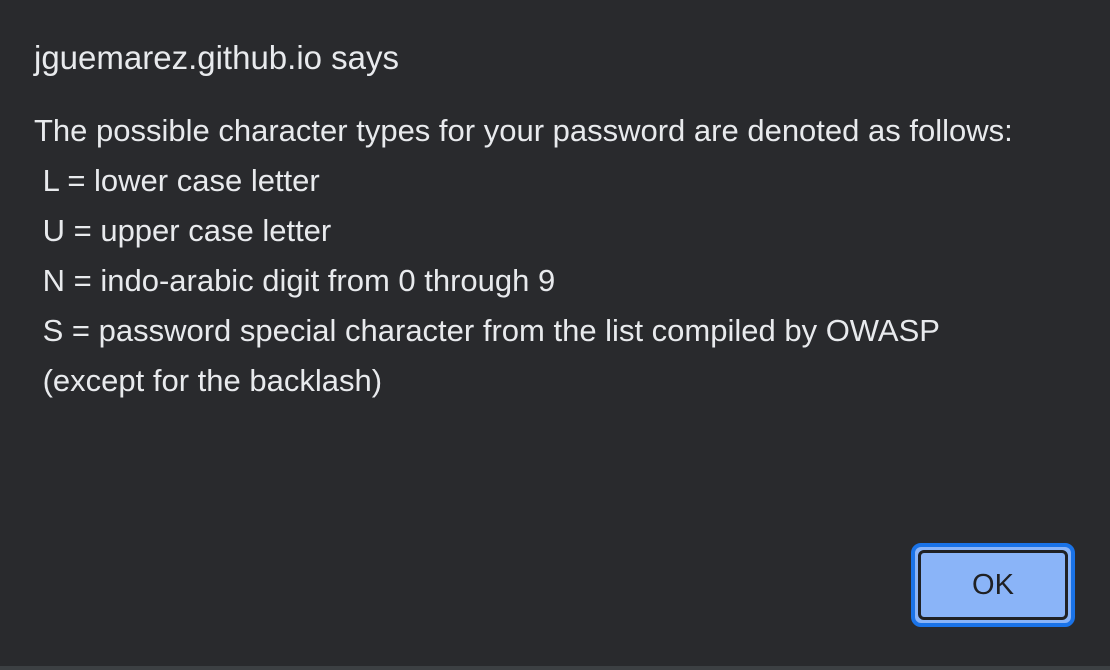 Image resolution: width=1110 pixels, height=670 pixels. What do you see at coordinates (208, 380) in the screenshot?
I see `message-line-exception: (except for the backlash)` at bounding box center [208, 380].